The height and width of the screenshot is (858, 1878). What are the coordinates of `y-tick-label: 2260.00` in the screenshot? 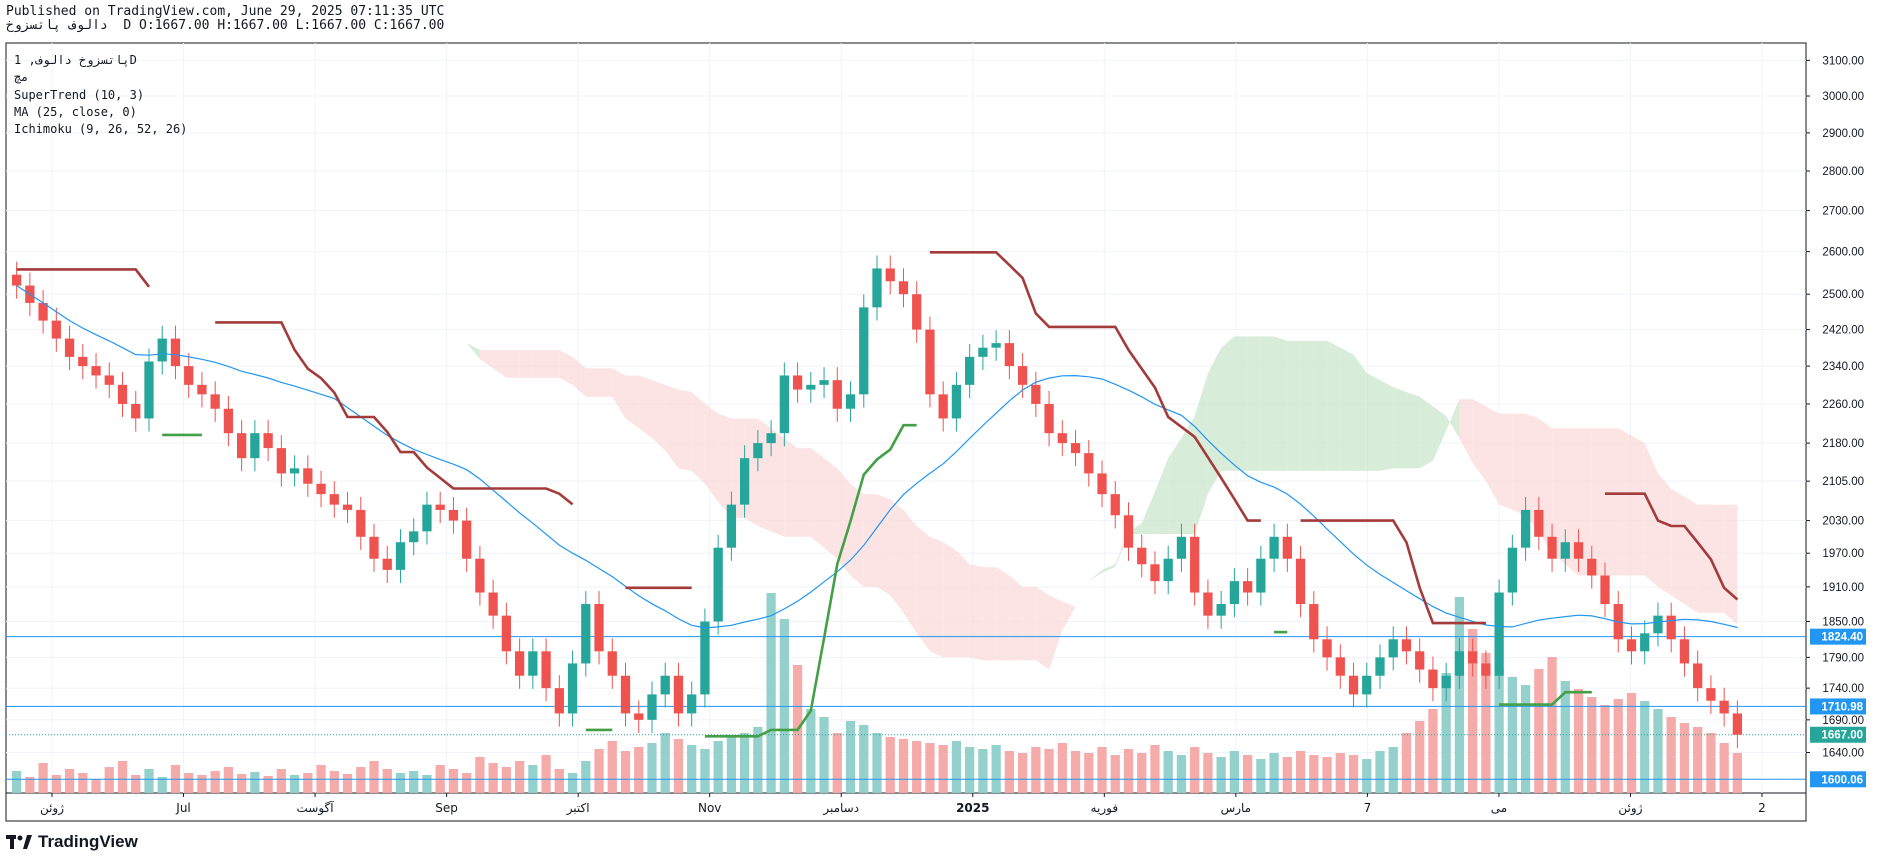 It's located at (1843, 405).